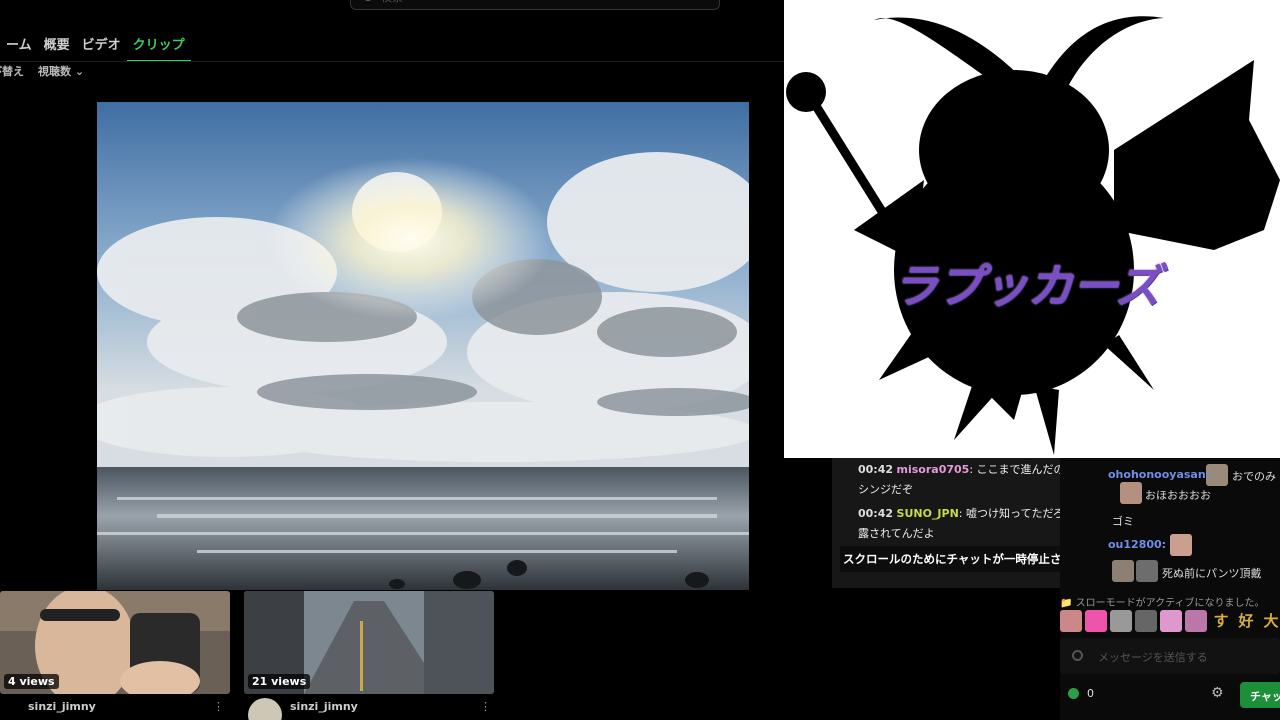 This screenshot has height=720, width=1280. I want to click on search-icon, so click(368, 0).